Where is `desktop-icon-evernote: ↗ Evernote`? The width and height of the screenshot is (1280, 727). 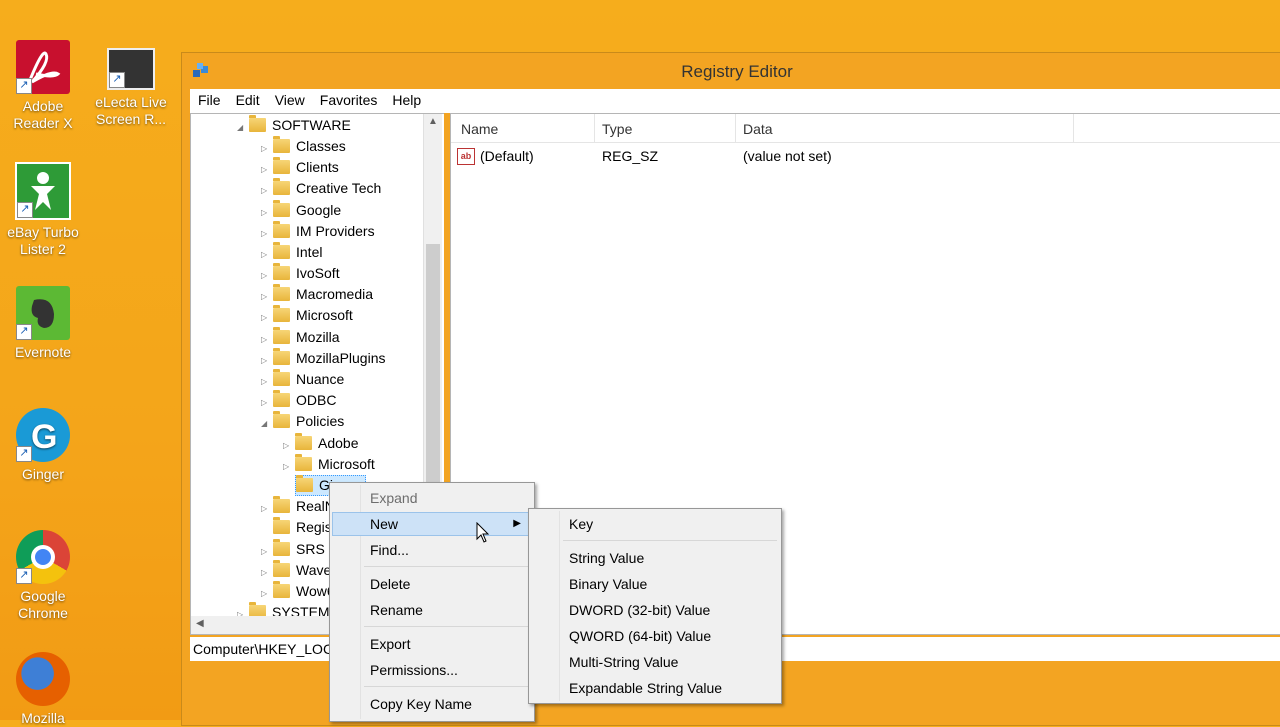
desktop-icon-evernote: ↗ Evernote is located at coordinates (43, 323).